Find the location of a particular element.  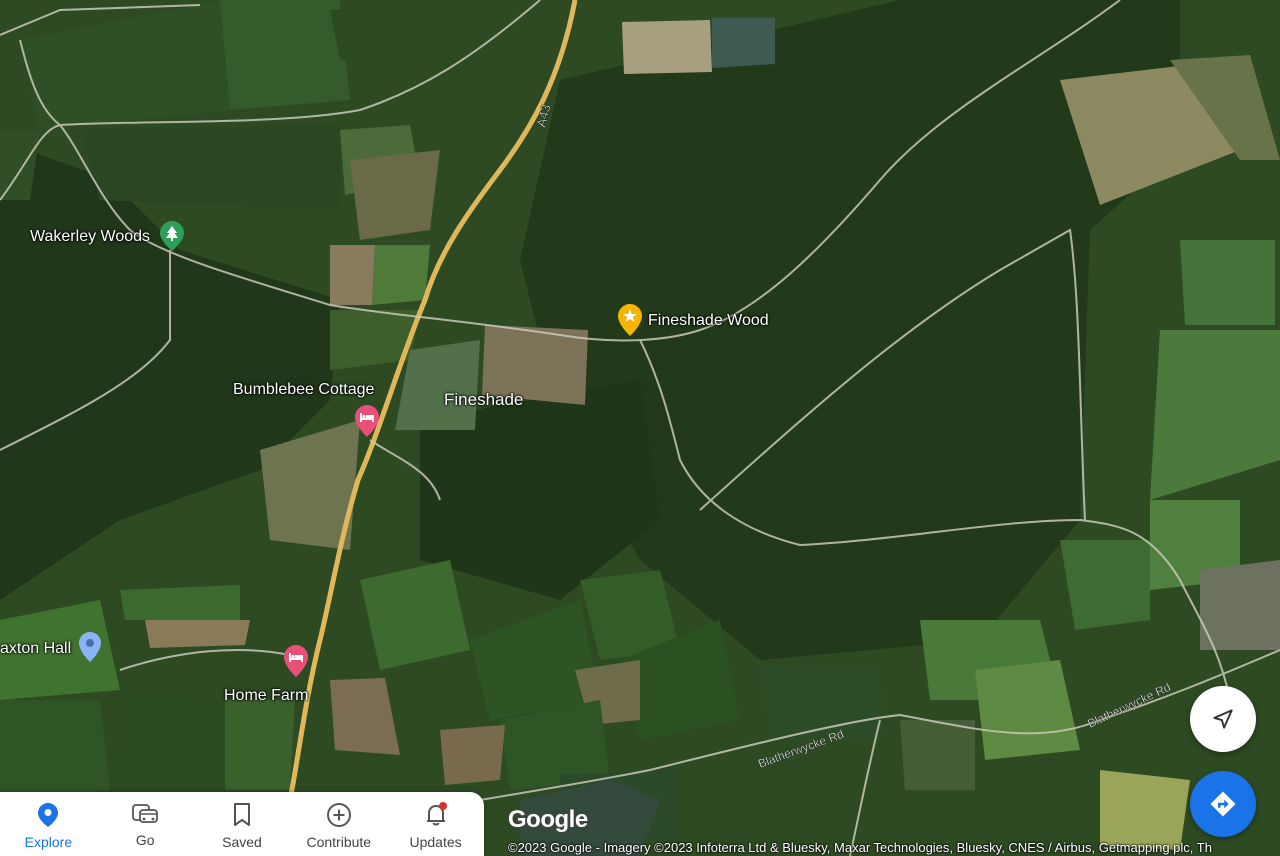

nav-contribute: Contribute is located at coordinates (338, 824).